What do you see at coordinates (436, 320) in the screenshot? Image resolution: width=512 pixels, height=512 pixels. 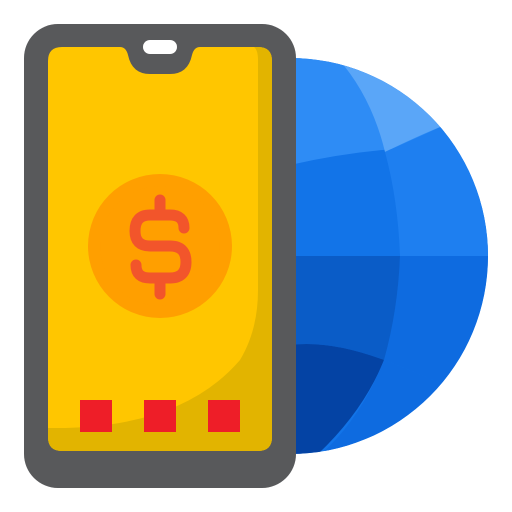 I see `globe-right-lower` at bounding box center [436, 320].